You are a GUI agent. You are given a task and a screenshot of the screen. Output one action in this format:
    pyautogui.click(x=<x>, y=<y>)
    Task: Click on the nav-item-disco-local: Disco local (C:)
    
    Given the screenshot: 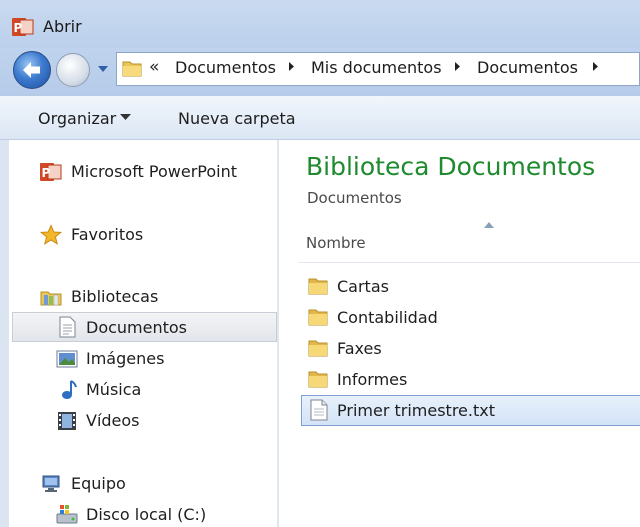 What is the action you would take?
    pyautogui.click(x=146, y=514)
    